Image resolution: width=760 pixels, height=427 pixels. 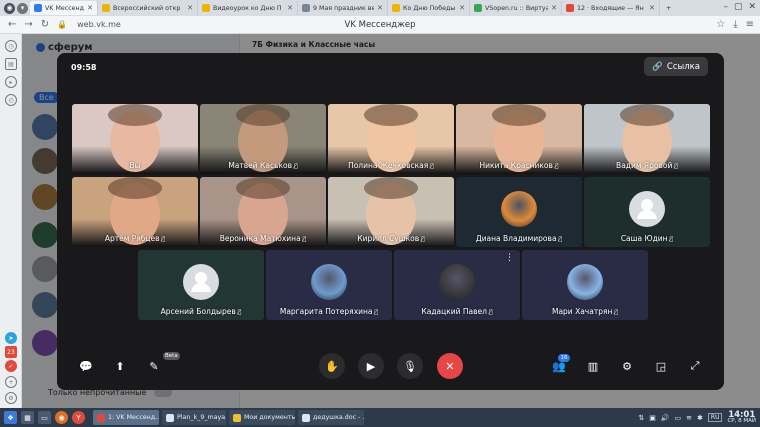 I want to click on start-menu-icon: ❖, so click(x=10, y=417).